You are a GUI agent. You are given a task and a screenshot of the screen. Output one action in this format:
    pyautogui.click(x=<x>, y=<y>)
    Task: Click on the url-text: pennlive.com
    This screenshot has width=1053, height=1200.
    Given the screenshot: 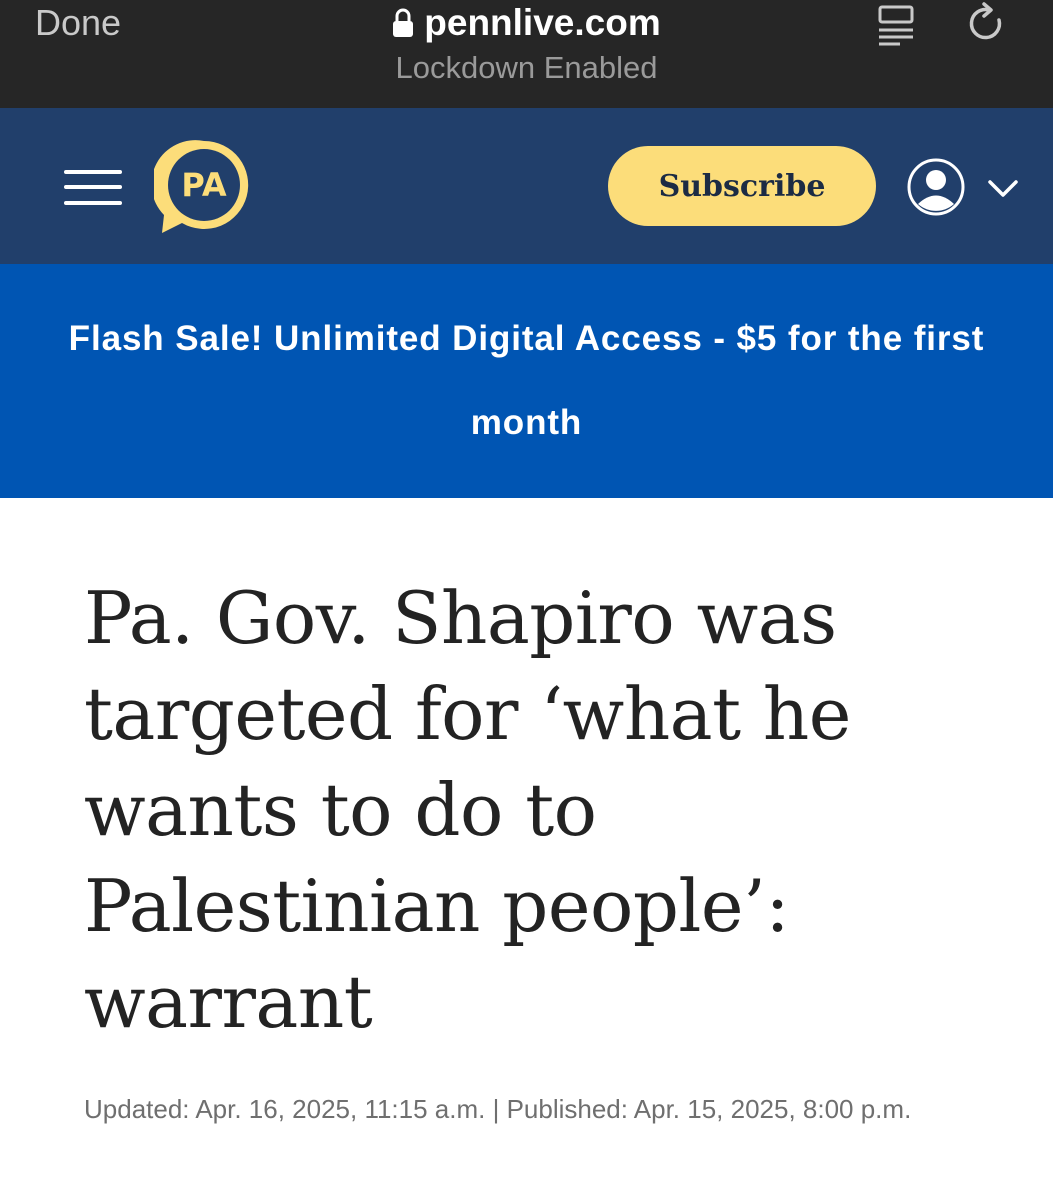 What is the action you would take?
    pyautogui.click(x=542, y=22)
    